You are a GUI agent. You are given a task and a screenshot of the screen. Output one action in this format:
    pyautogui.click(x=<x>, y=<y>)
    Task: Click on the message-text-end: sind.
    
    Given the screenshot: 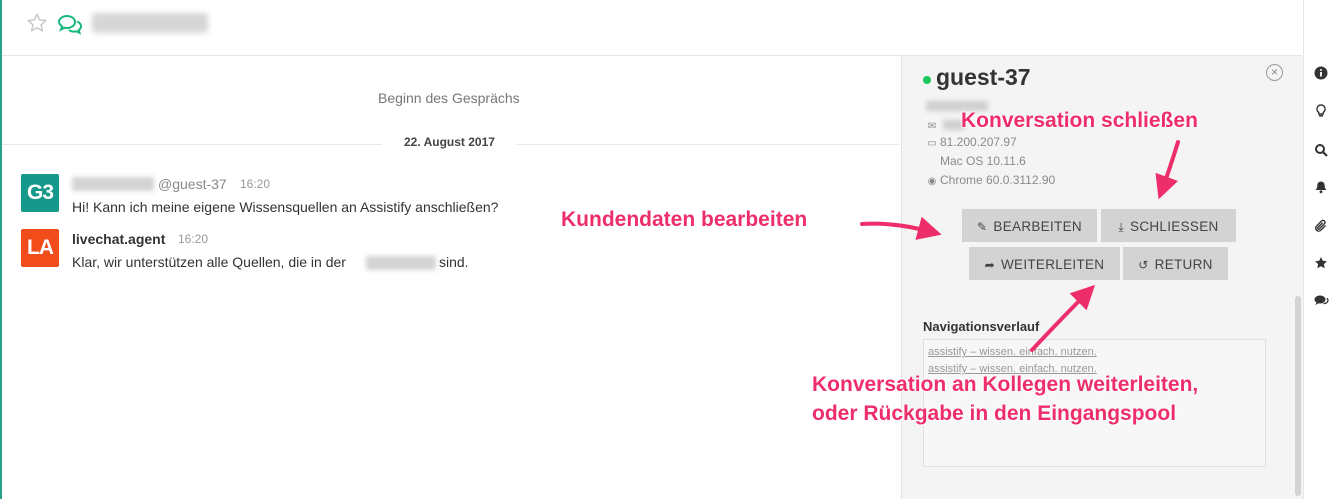 What is the action you would take?
    pyautogui.click(x=454, y=262)
    